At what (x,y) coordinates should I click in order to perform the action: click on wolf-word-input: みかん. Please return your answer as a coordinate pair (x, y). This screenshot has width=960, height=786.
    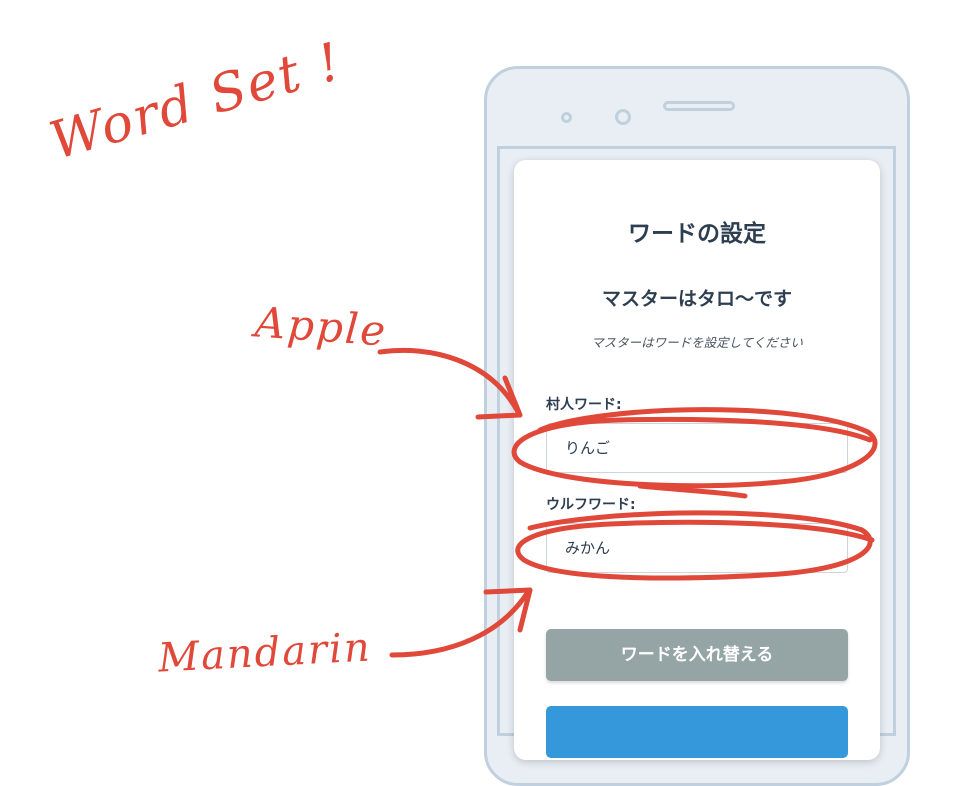
    Looking at the image, I should click on (697, 548).